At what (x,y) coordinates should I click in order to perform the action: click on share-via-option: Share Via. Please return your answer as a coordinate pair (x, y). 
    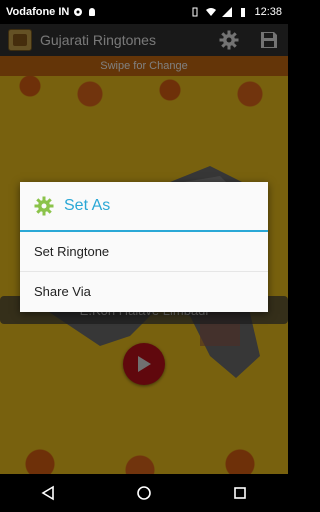
    Looking at the image, I should click on (144, 290).